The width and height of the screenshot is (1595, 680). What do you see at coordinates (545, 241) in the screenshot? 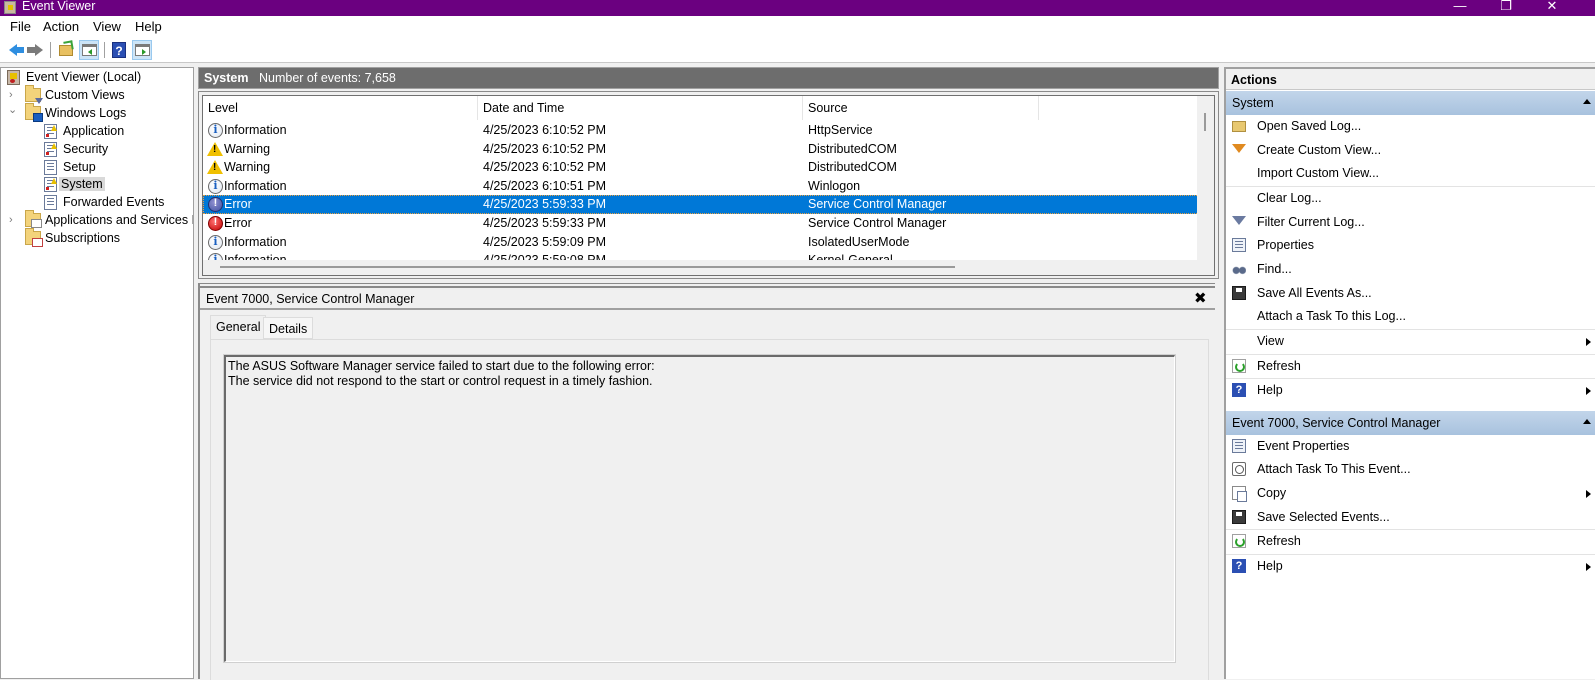
I see `event-cell-datetime: 4/25/2023 5:59:09 PM` at bounding box center [545, 241].